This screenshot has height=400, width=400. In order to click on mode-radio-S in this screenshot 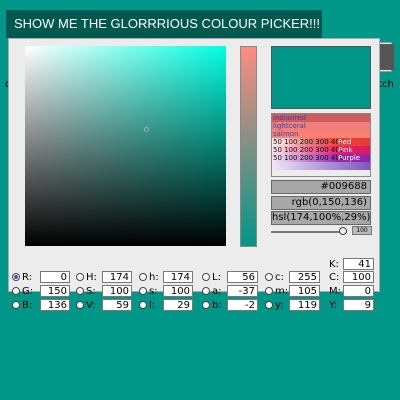, I will do `click(80, 291)`.